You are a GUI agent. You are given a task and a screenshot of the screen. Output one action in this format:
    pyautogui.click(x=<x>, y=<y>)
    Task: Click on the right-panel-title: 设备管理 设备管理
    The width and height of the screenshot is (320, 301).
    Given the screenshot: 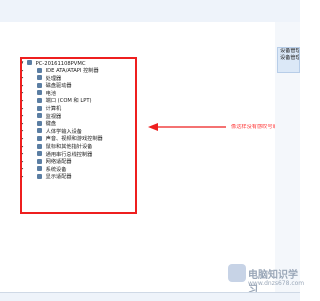 What is the action you would take?
    pyautogui.click(x=288, y=60)
    